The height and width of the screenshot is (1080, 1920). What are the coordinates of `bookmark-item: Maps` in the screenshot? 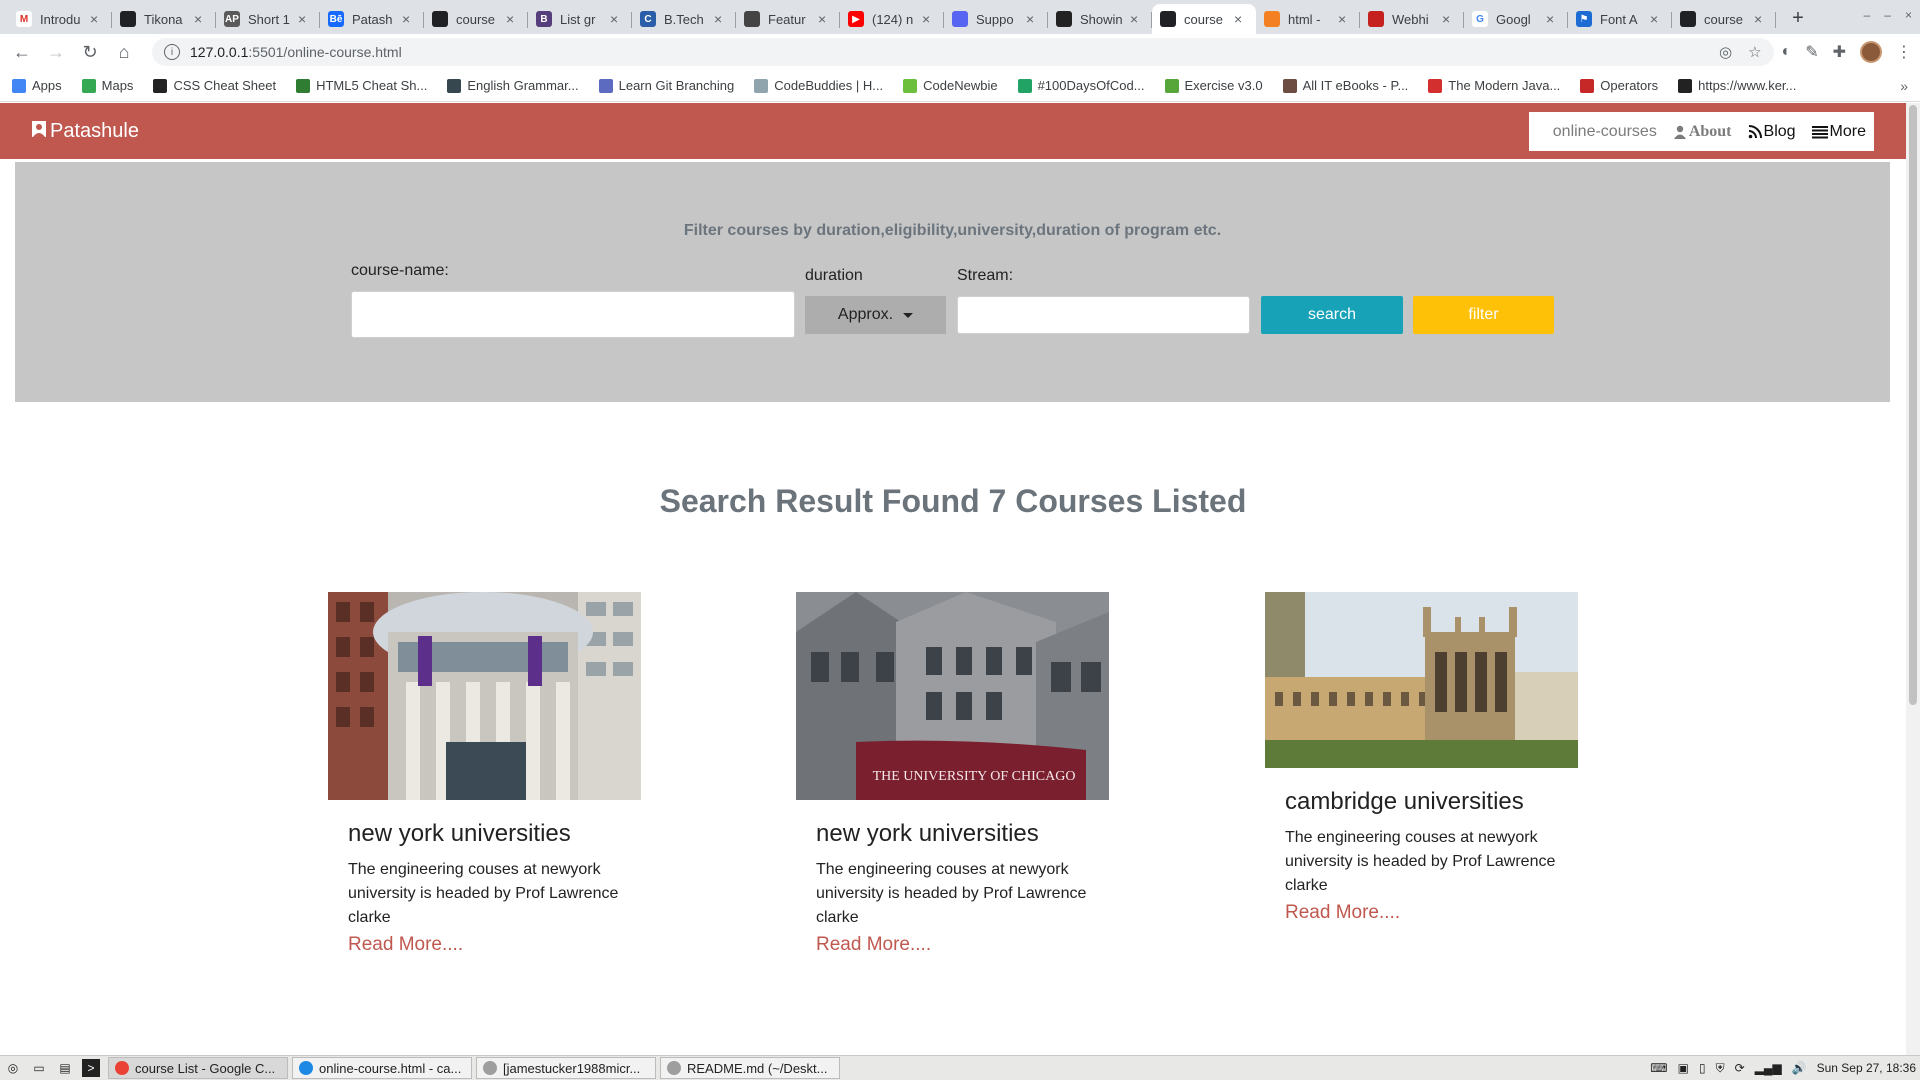 It's located at (107, 85).